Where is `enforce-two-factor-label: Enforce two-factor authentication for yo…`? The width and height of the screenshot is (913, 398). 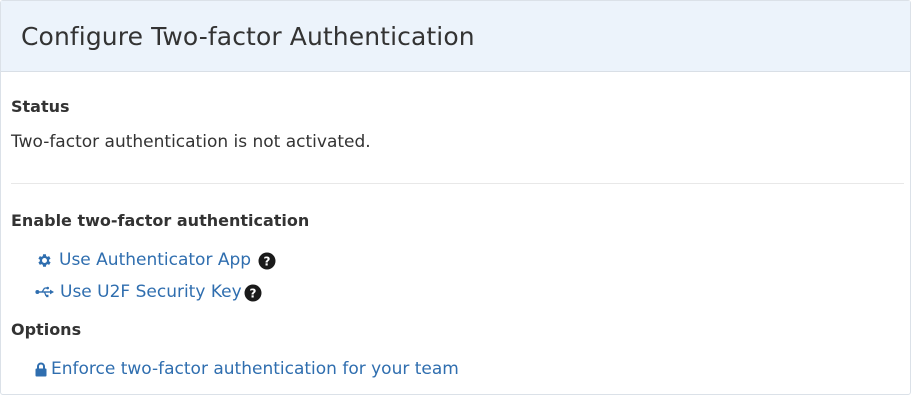
enforce-two-factor-label: Enforce two-factor authentication for yo… is located at coordinates (255, 369).